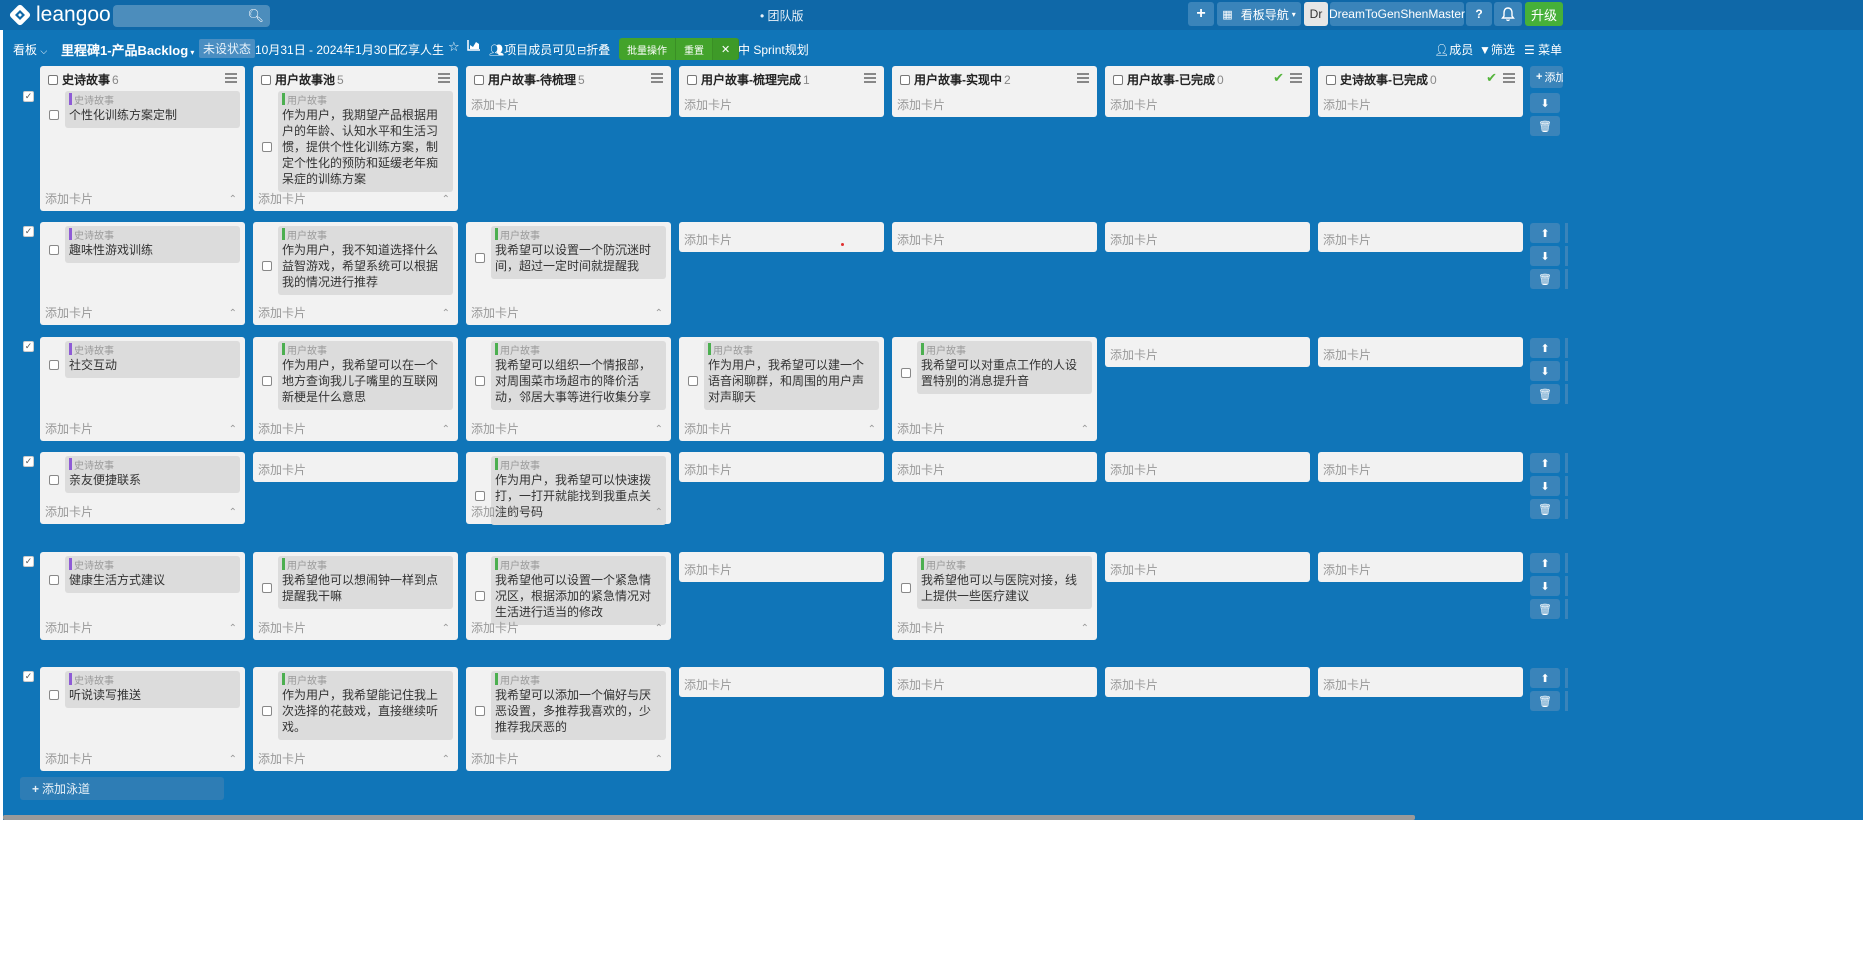  What do you see at coordinates (647, 49) in the screenshot?
I see `batch-operation-button: 批量操作` at bounding box center [647, 49].